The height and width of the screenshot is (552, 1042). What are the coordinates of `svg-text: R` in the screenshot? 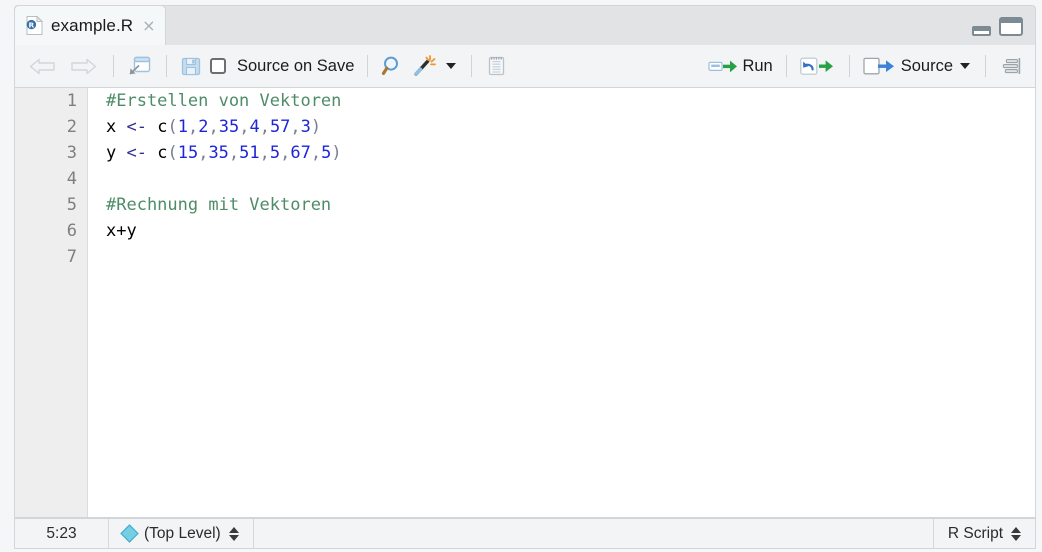 It's located at (32, 25).